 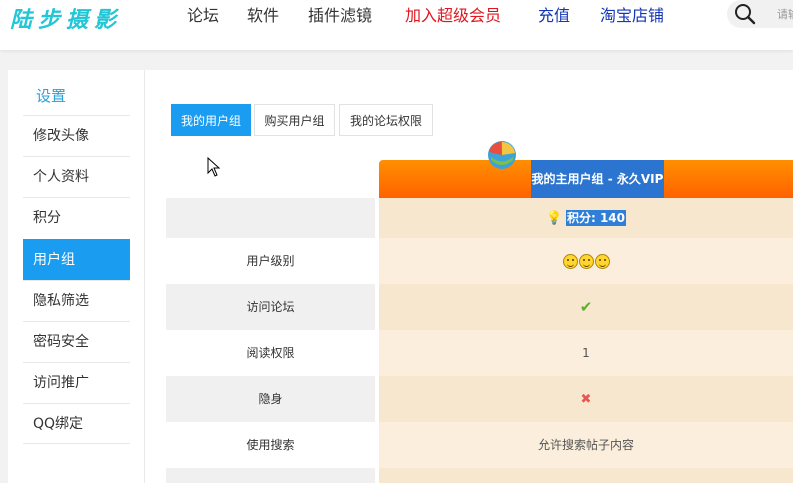 I want to click on row-label-read-permission: 阅读权限, so click(x=270, y=353).